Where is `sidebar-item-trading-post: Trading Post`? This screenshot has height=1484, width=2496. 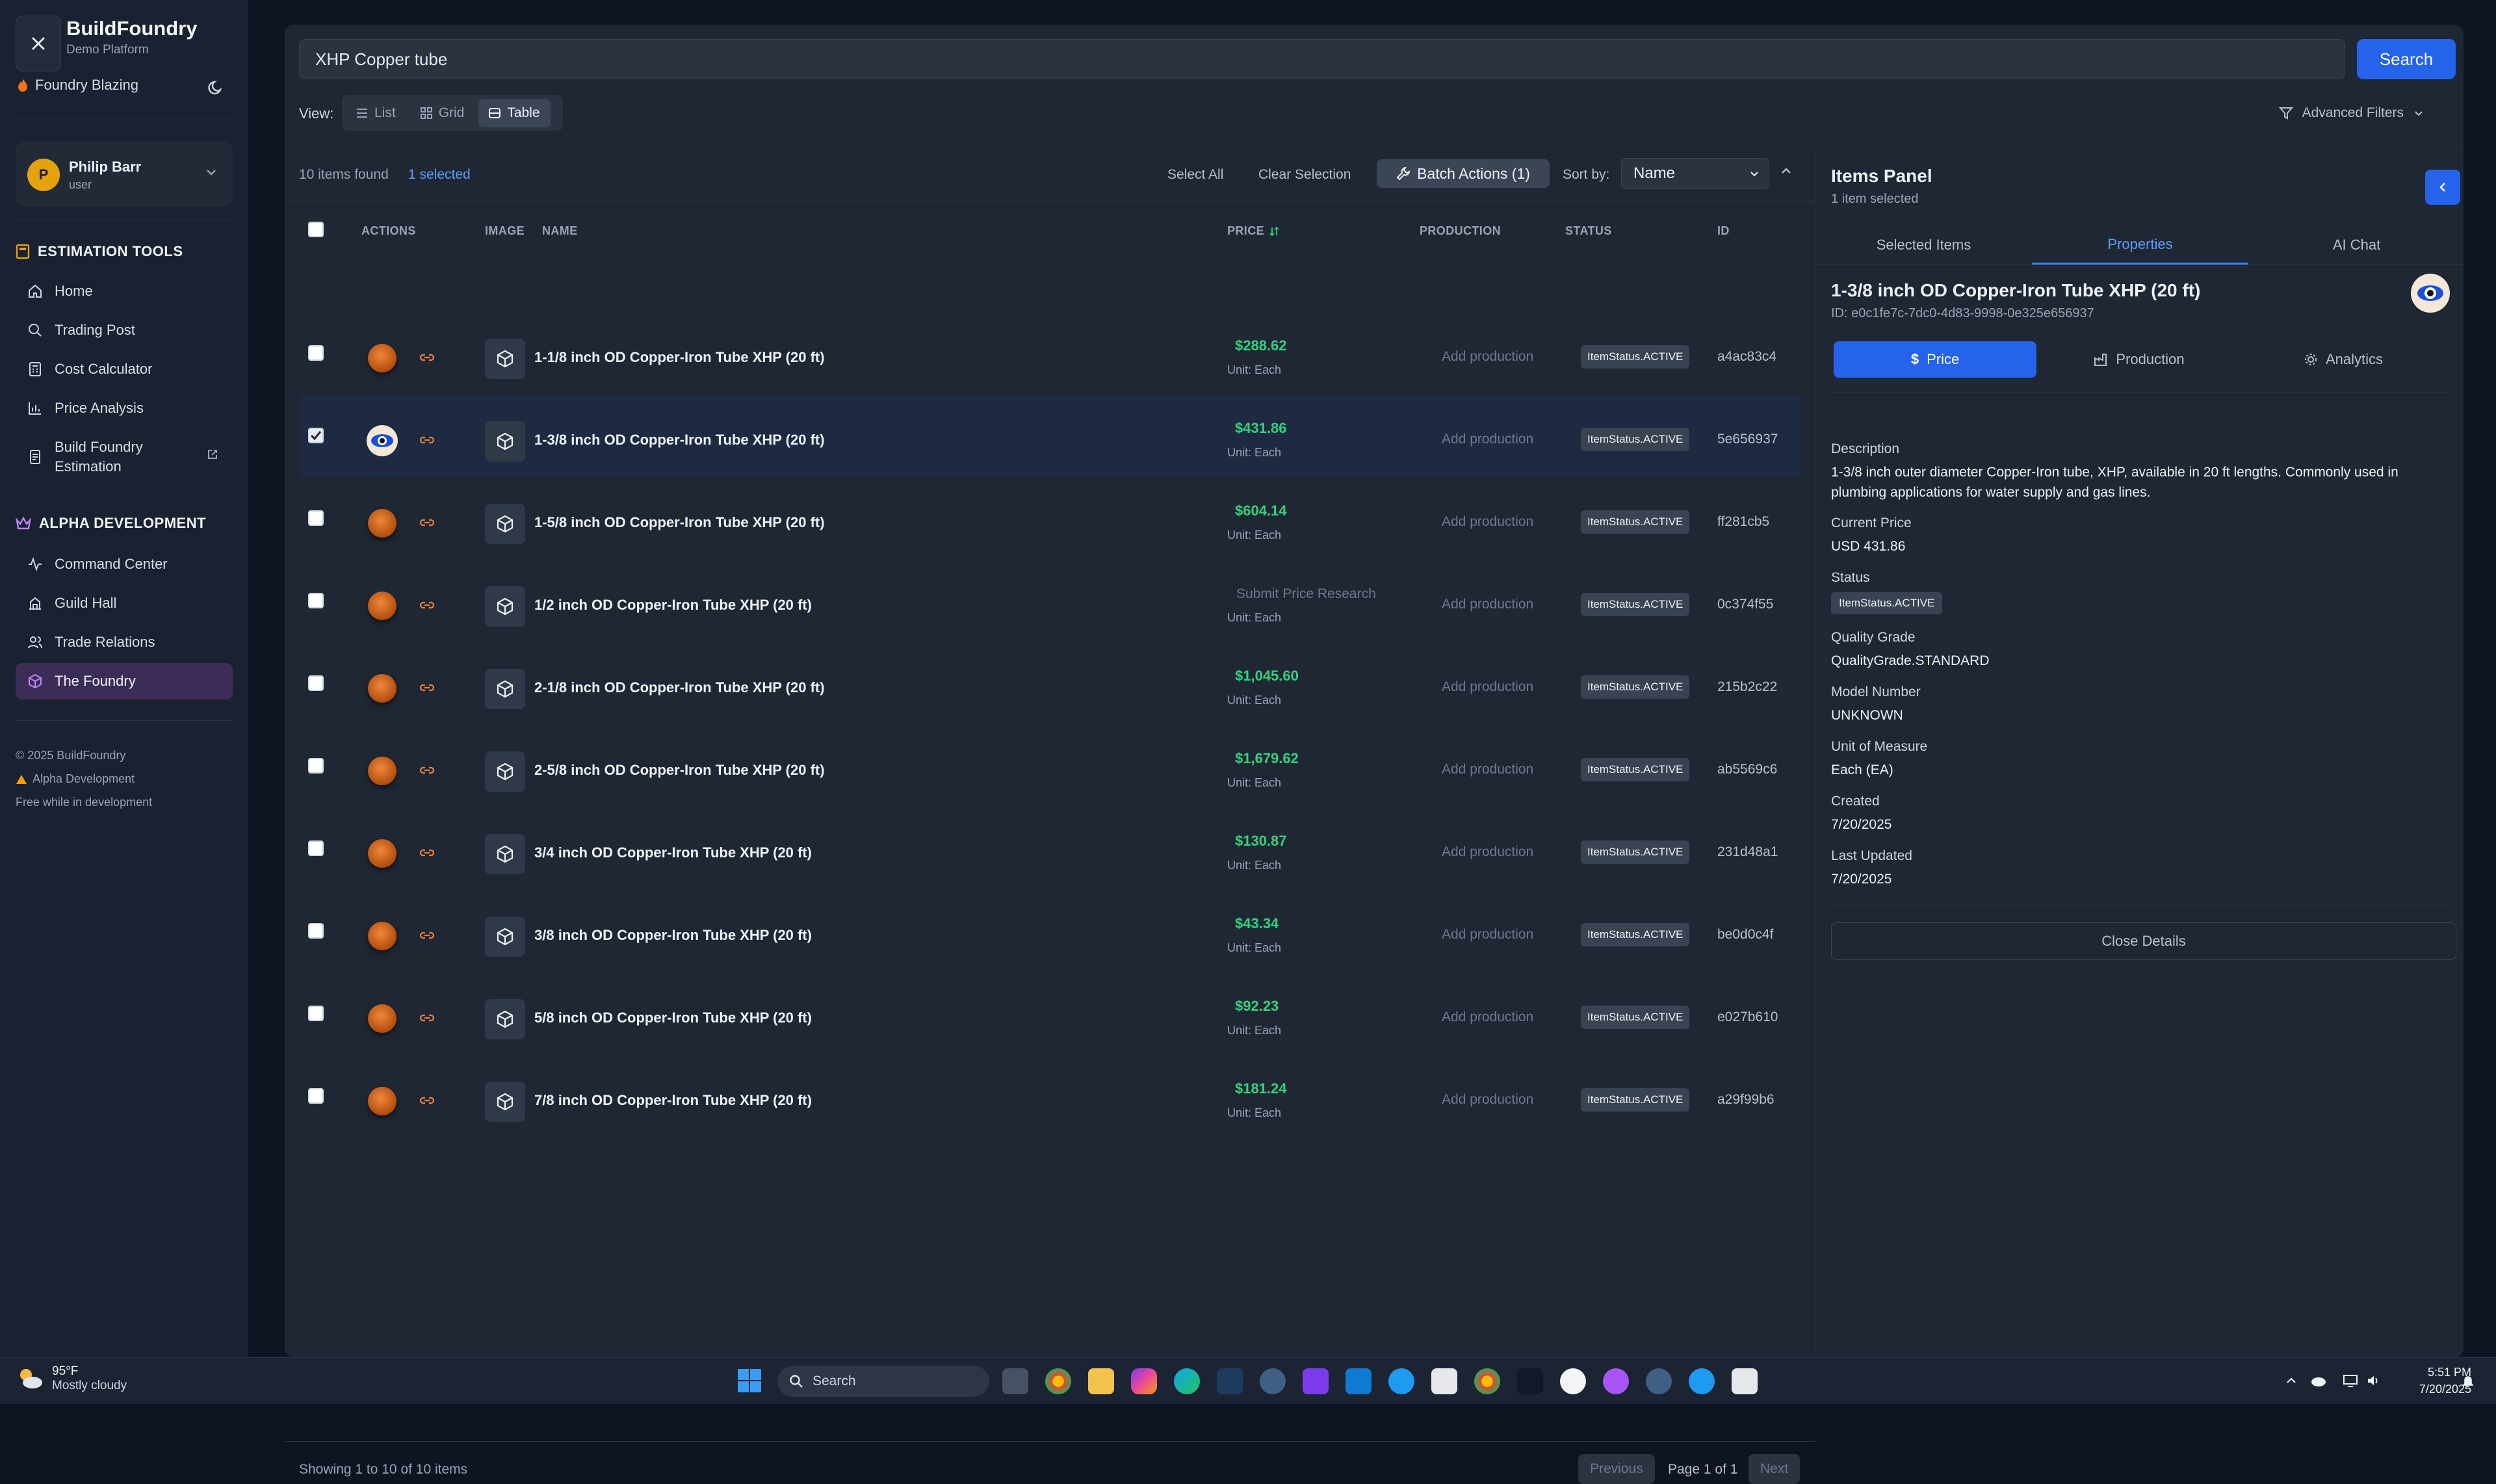 sidebar-item-trading-post: Trading Post is located at coordinates (125, 330).